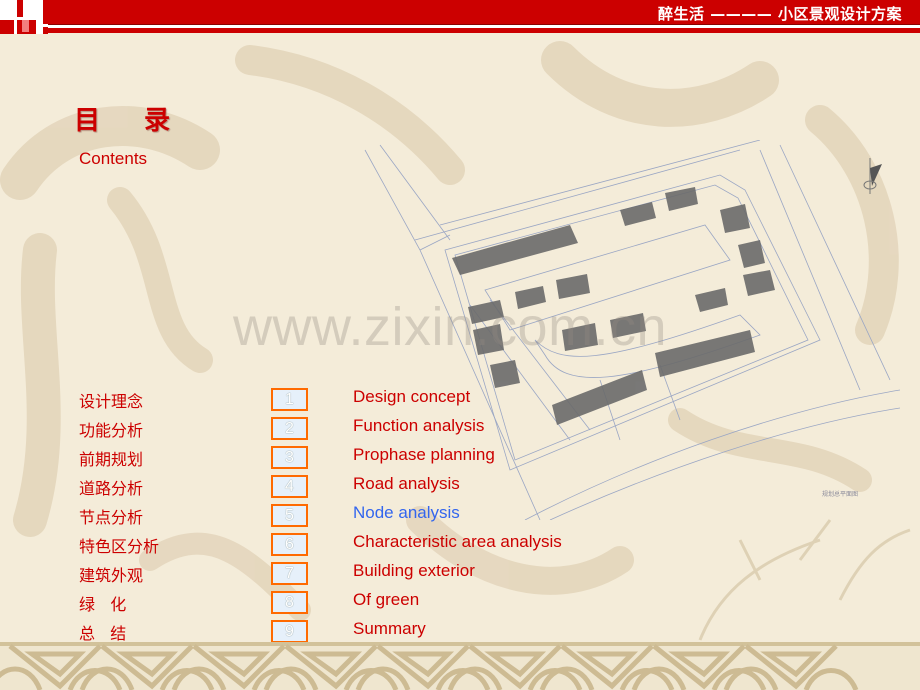  I want to click on toc-number-badge: 6, so click(289, 544).